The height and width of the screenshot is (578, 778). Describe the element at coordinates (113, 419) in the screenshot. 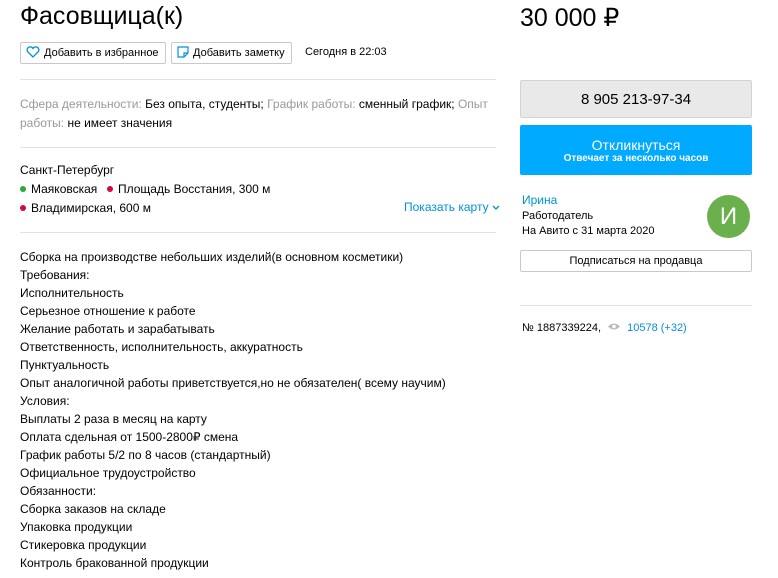

I see `description-line: Выплаты 2 раза в месяц на карту` at that location.